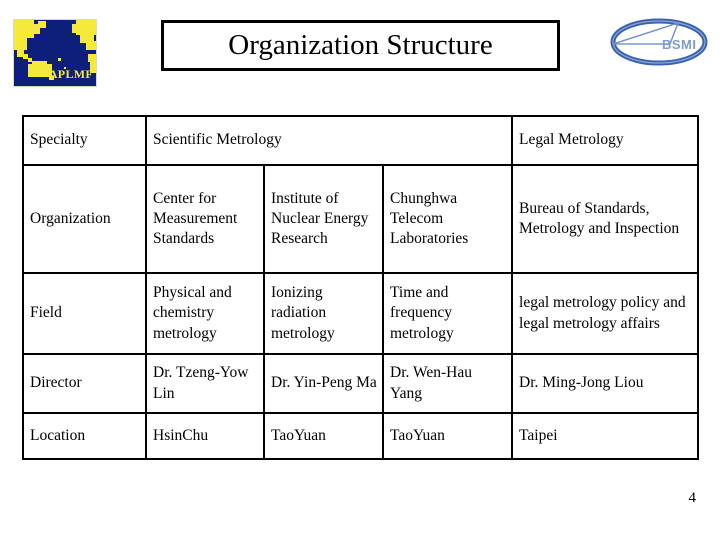 The width and height of the screenshot is (720, 540). Describe the element at coordinates (323, 219) in the screenshot. I see `cell-organization-iner: Institute of Nuclear Energy Research` at that location.